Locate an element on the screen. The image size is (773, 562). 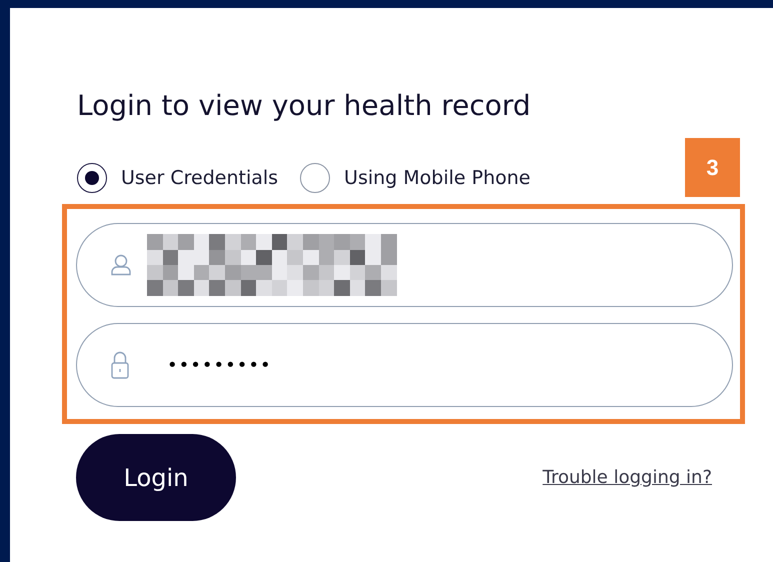
lock-icon is located at coordinates (120, 365).